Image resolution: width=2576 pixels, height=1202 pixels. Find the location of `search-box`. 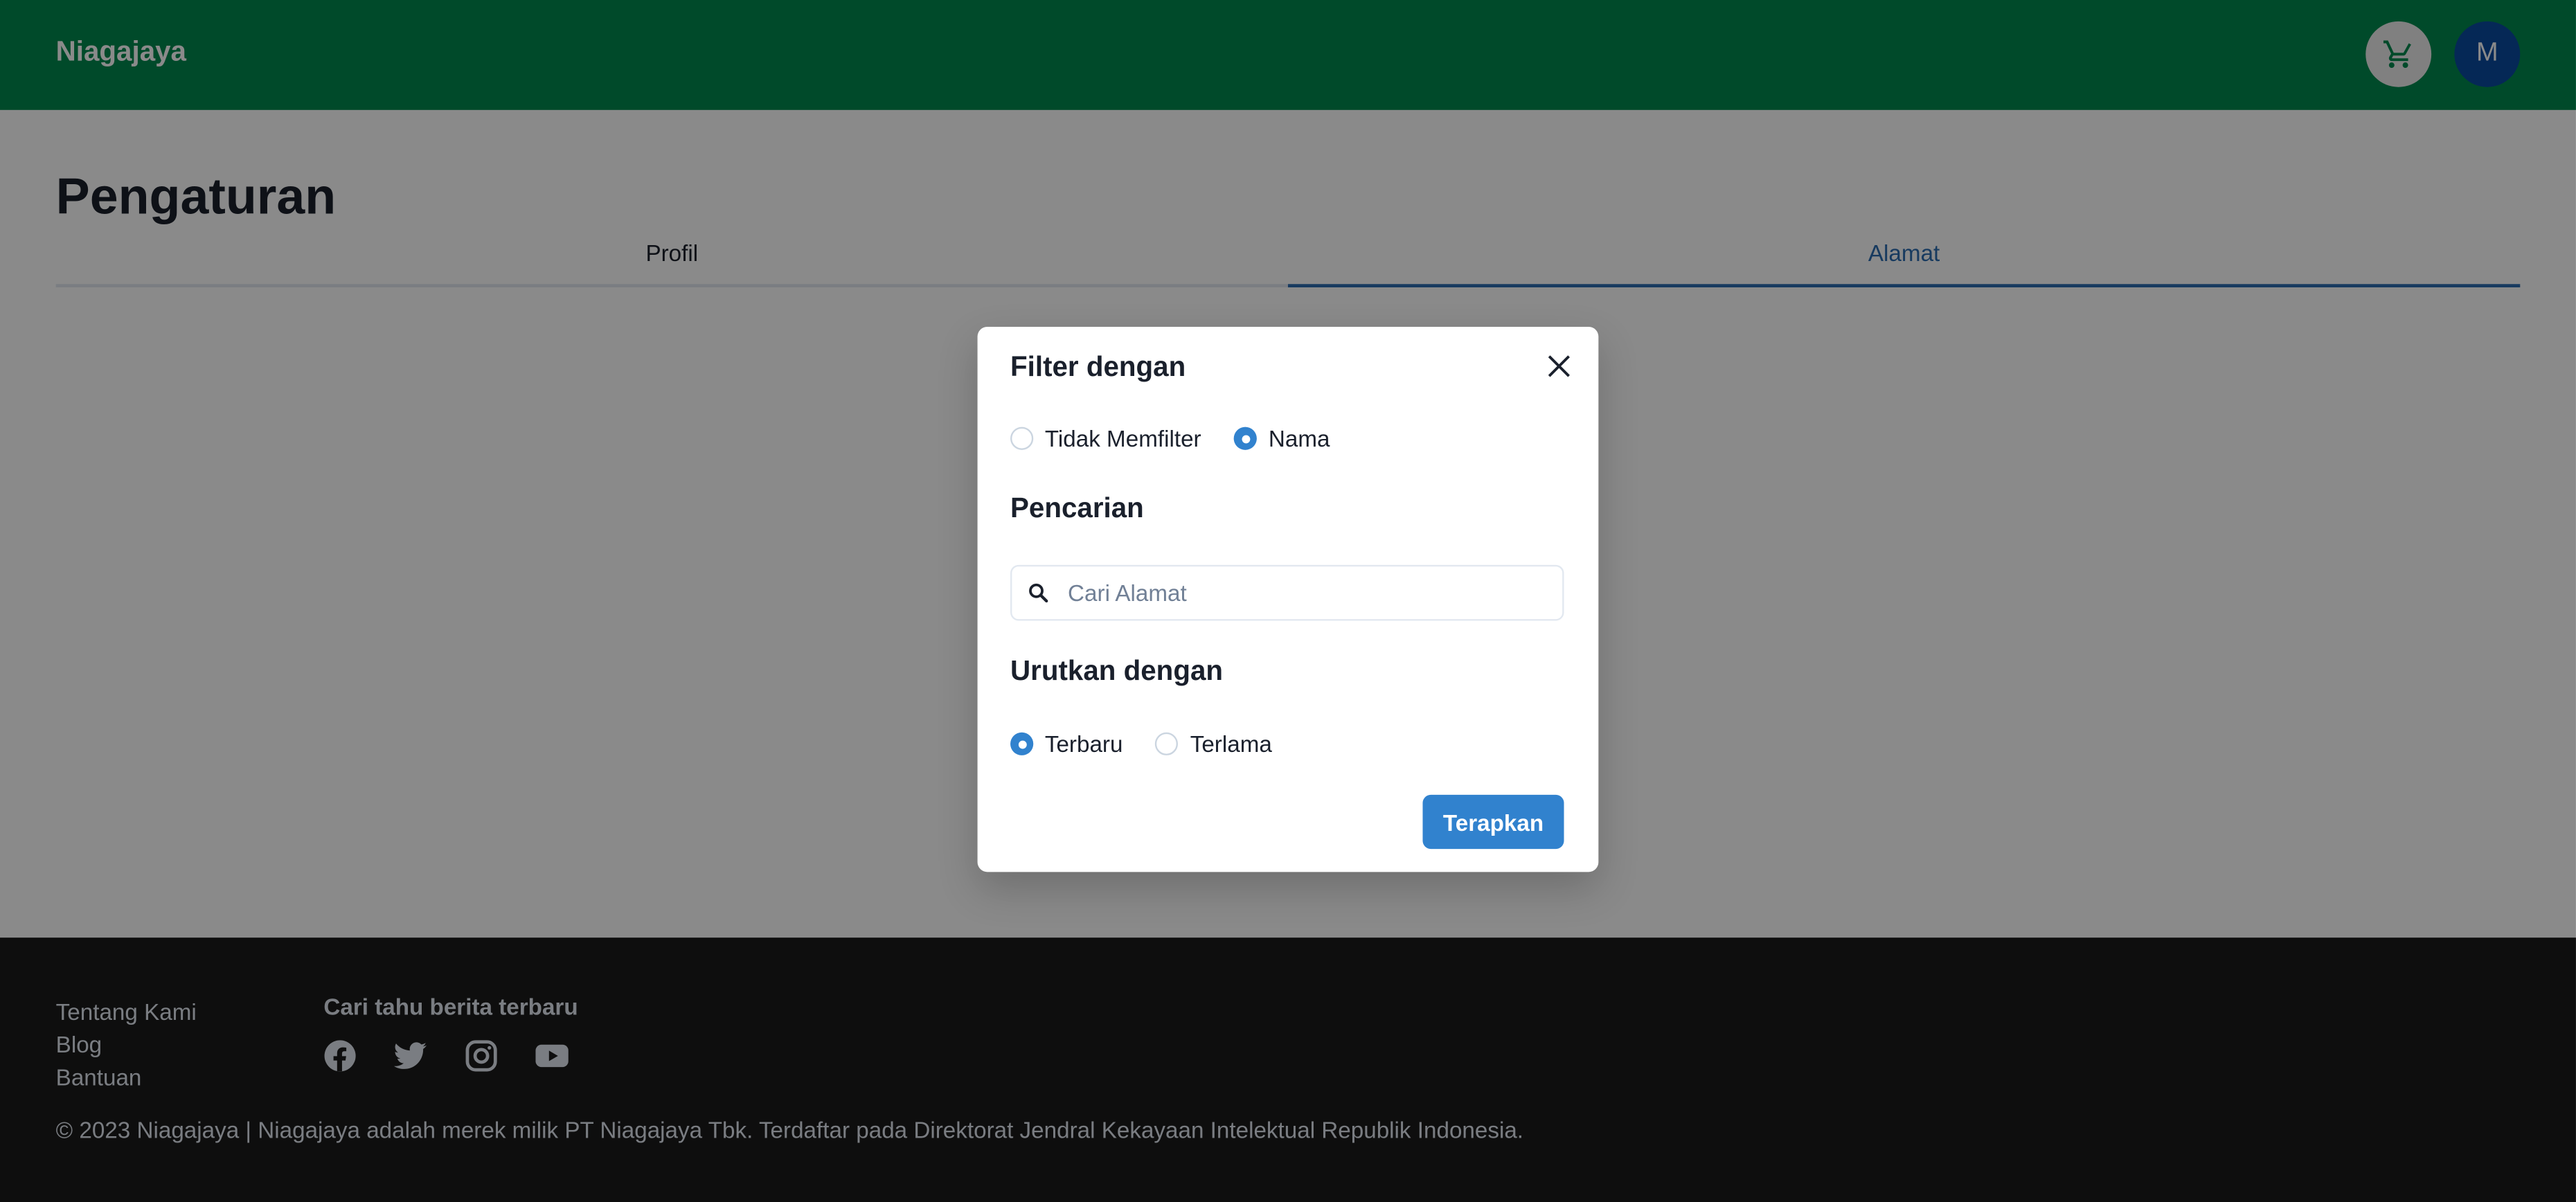

search-box is located at coordinates (1287, 592).